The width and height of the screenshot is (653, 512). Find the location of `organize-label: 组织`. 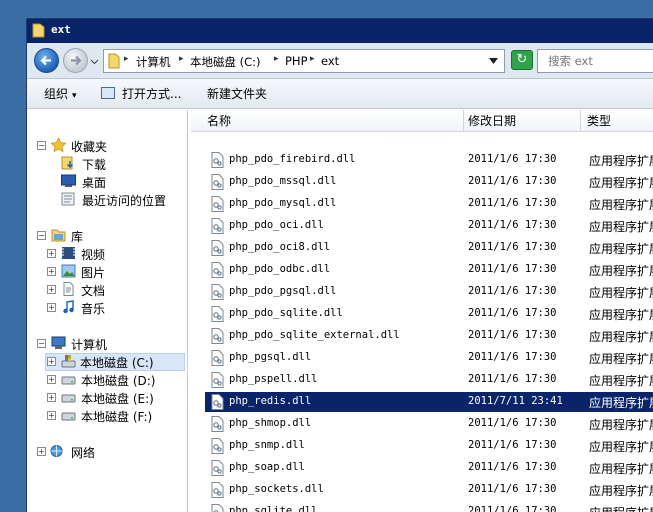

organize-label: 组织 is located at coordinates (56, 94).